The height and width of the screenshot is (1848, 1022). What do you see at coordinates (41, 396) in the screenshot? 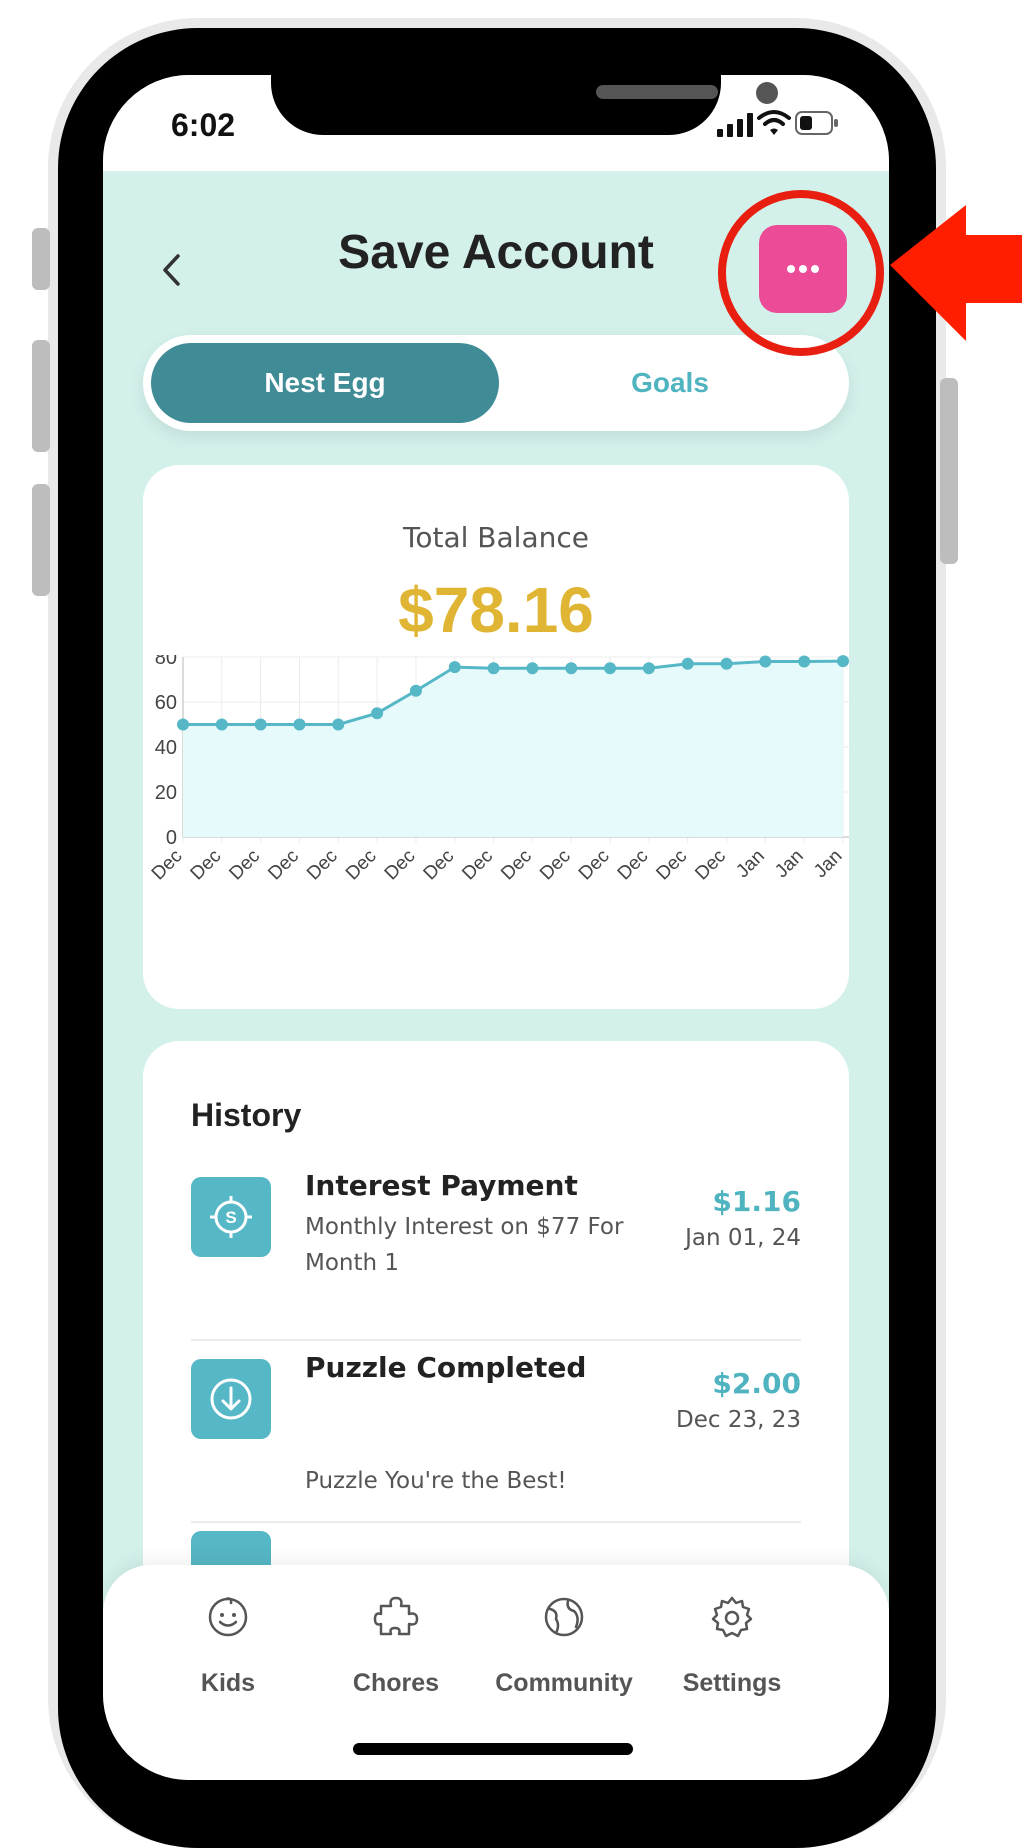
I see `phone-volume-up` at bounding box center [41, 396].